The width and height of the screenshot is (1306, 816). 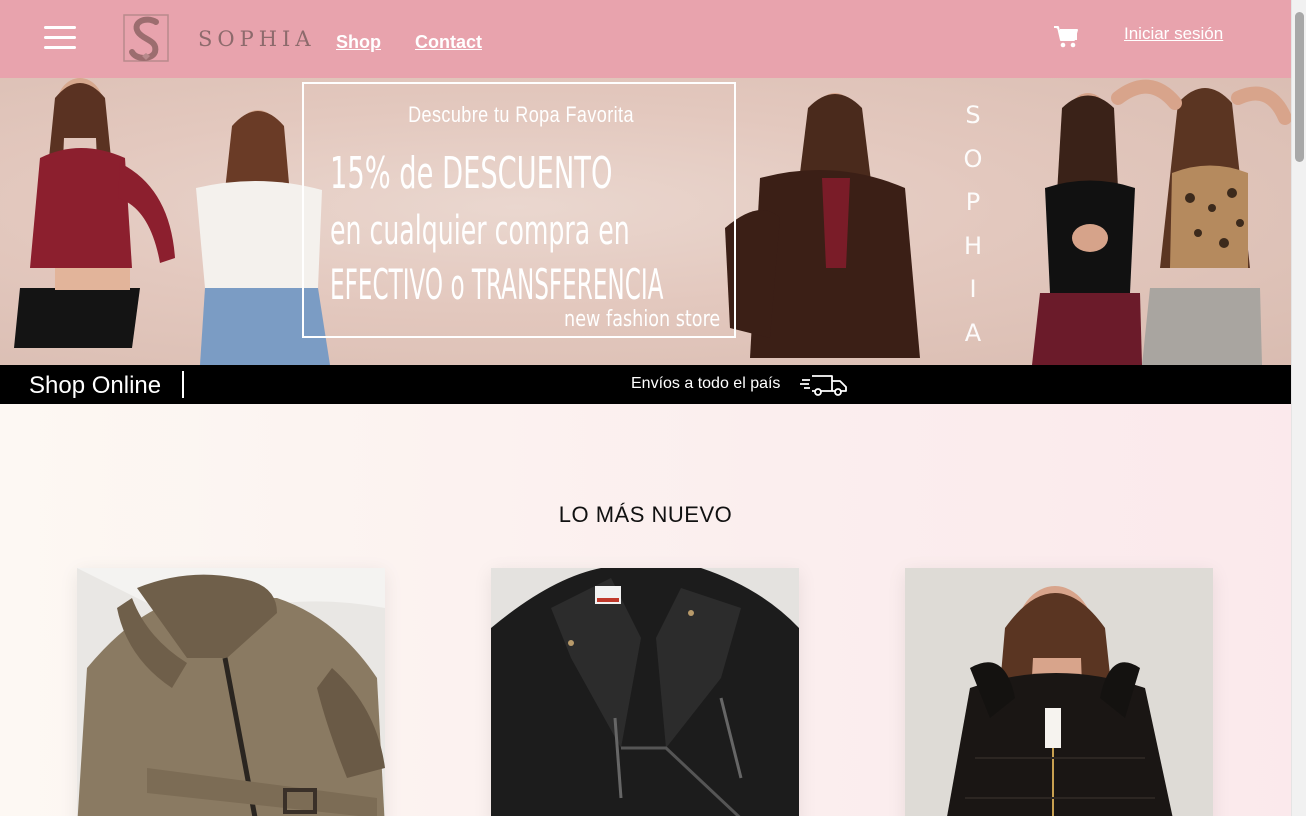 I want to click on promo-subtitle: Descubre tu Ropa Favorita, so click(x=521, y=114).